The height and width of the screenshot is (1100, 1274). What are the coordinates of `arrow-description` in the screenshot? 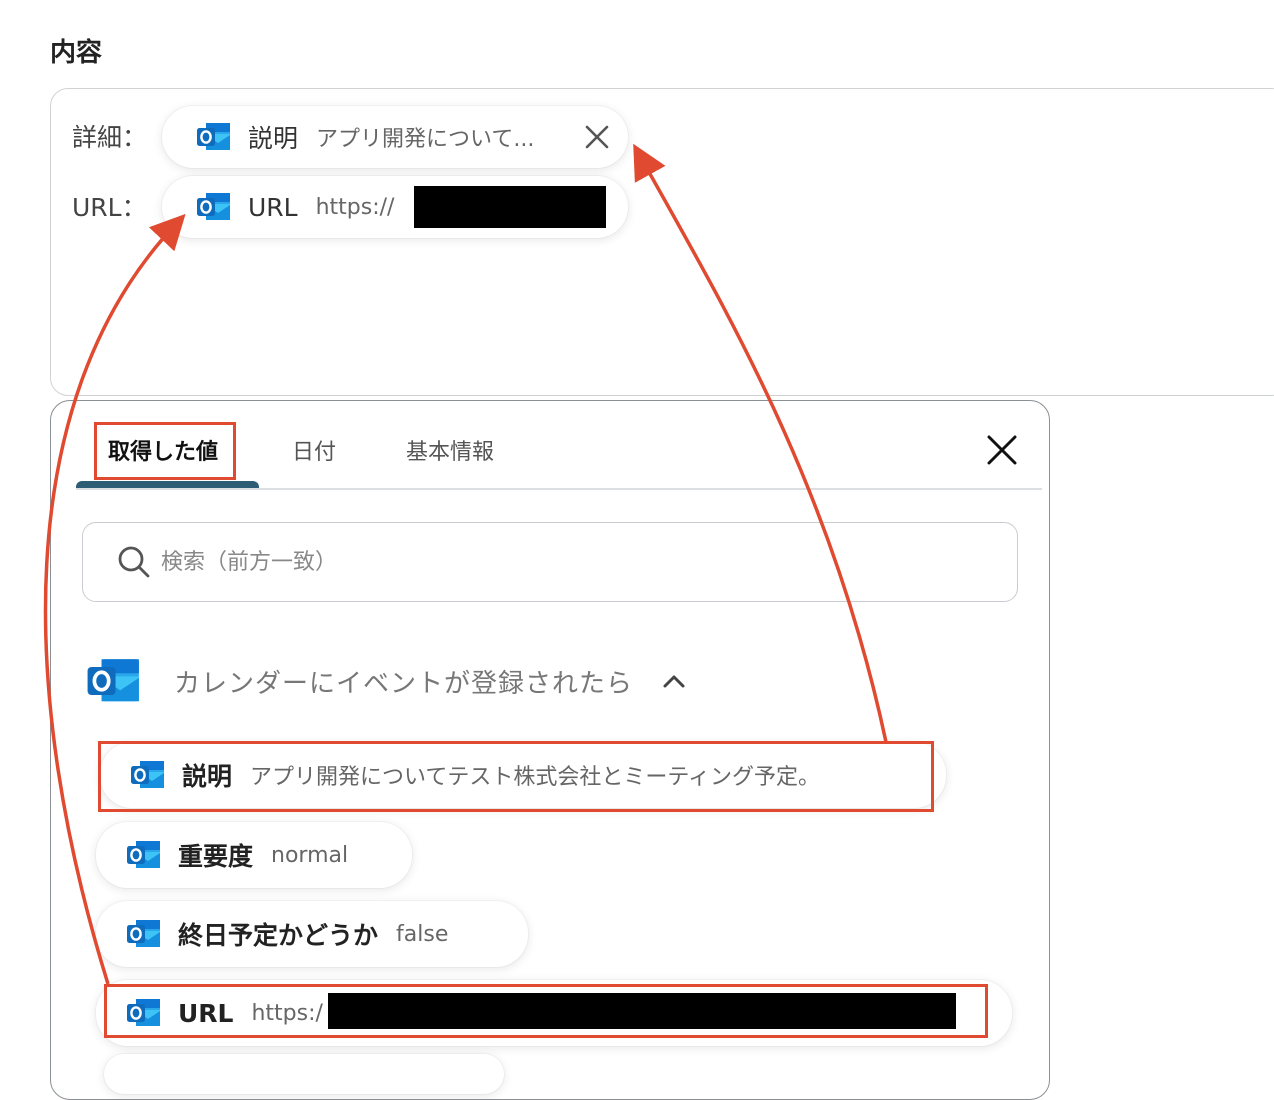 It's located at (760, 443).